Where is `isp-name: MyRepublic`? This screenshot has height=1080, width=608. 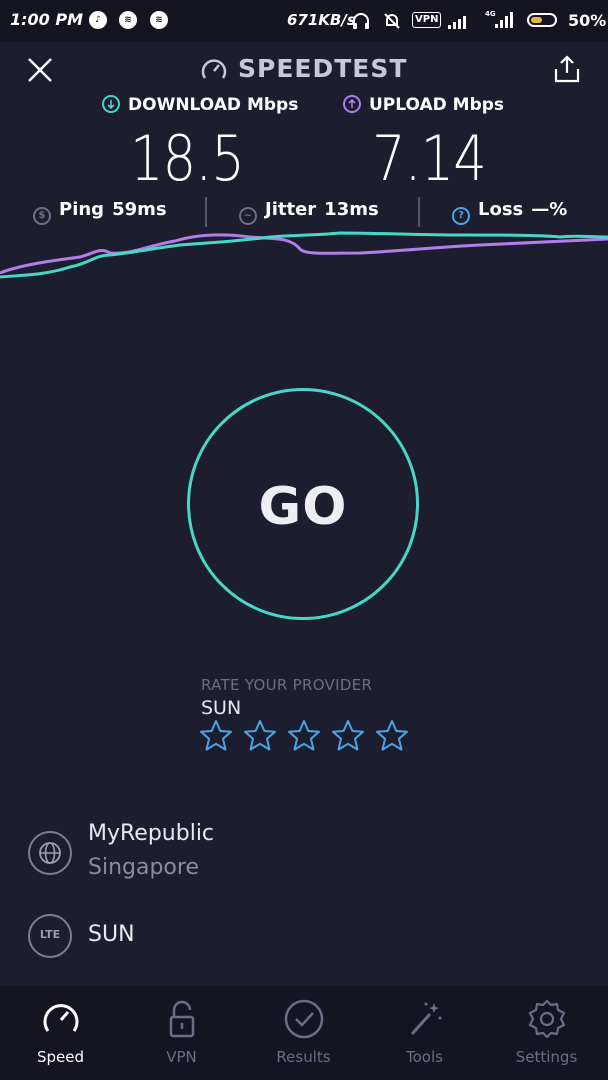
isp-name: MyRepublic is located at coordinates (151, 833).